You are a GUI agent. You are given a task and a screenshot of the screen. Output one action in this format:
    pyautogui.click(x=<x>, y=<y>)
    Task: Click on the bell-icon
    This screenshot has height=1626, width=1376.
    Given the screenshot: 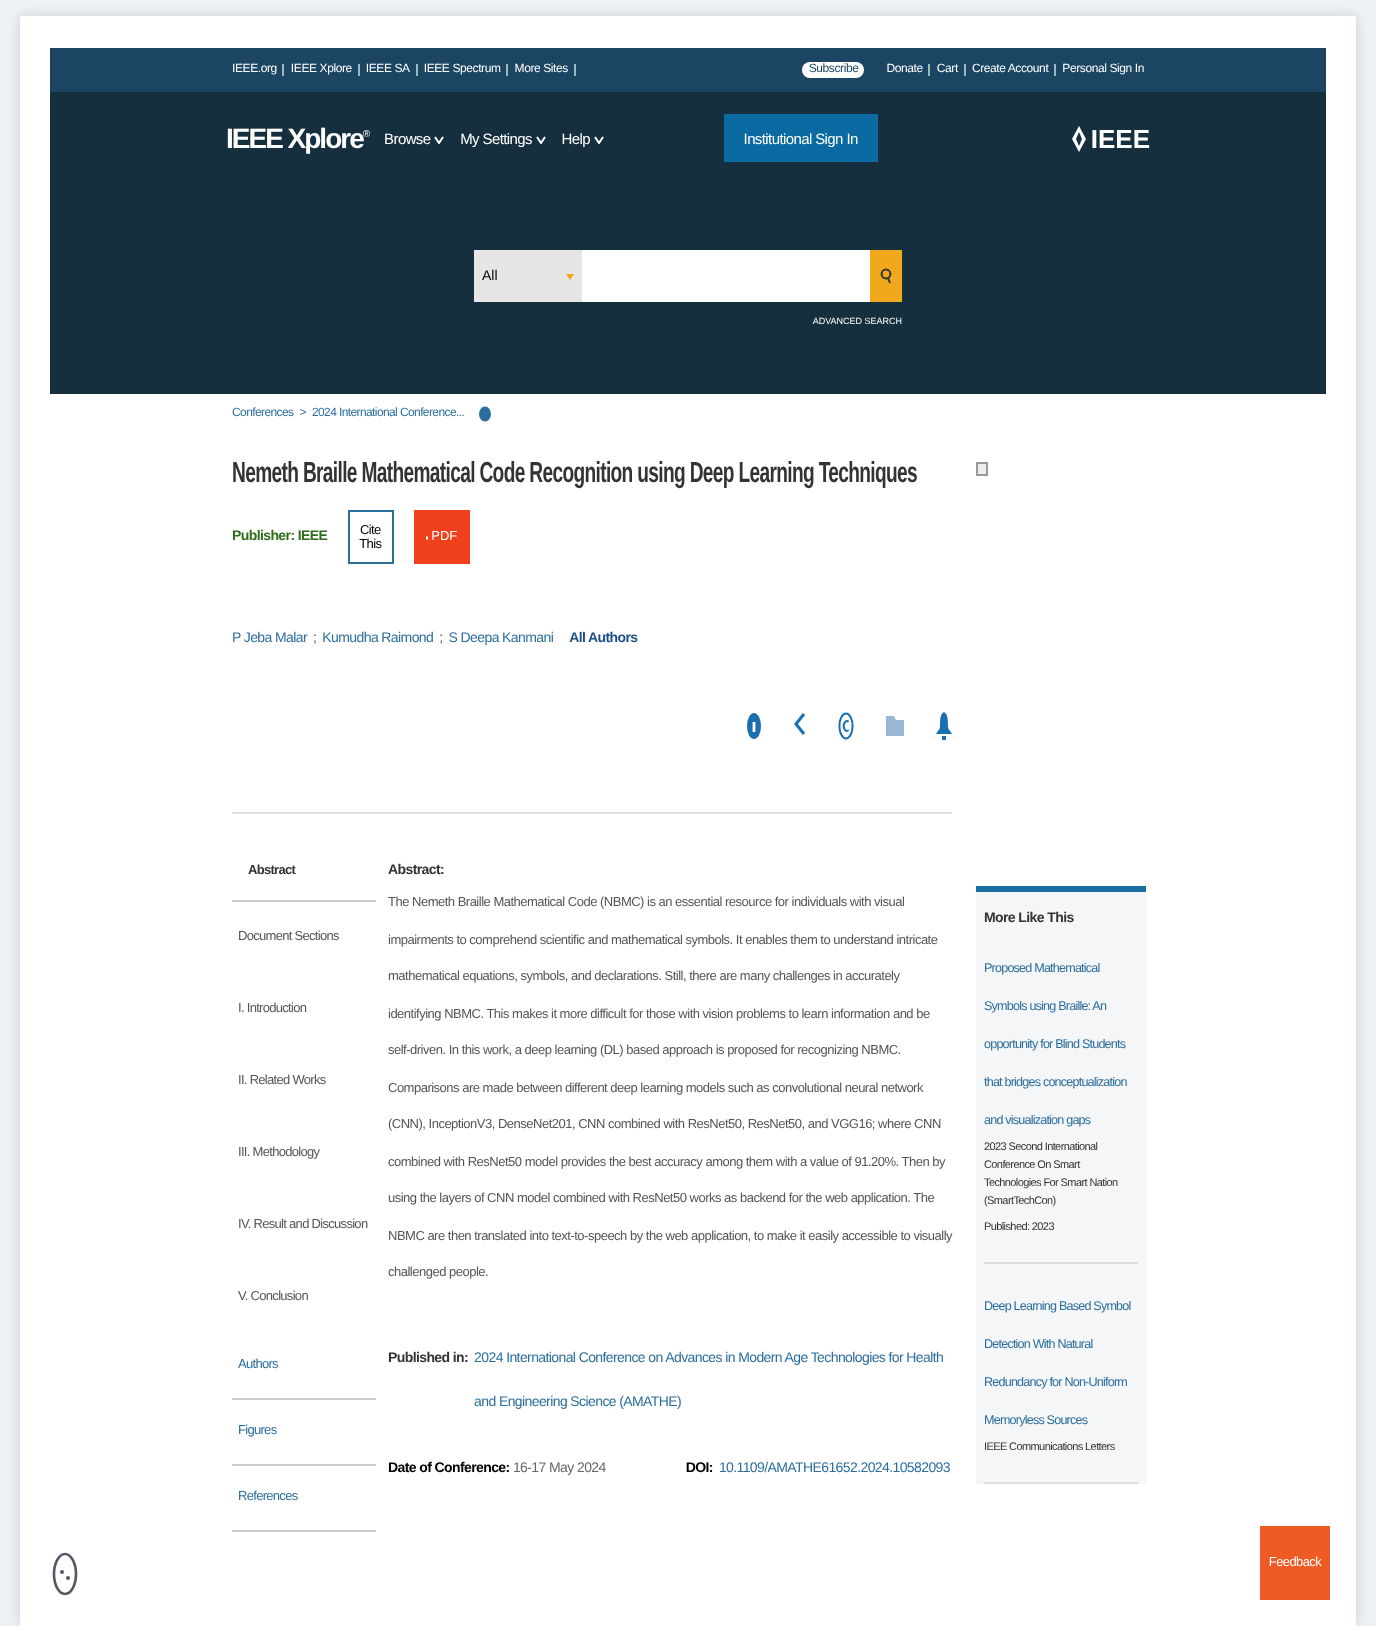 What is the action you would take?
    pyautogui.click(x=944, y=726)
    